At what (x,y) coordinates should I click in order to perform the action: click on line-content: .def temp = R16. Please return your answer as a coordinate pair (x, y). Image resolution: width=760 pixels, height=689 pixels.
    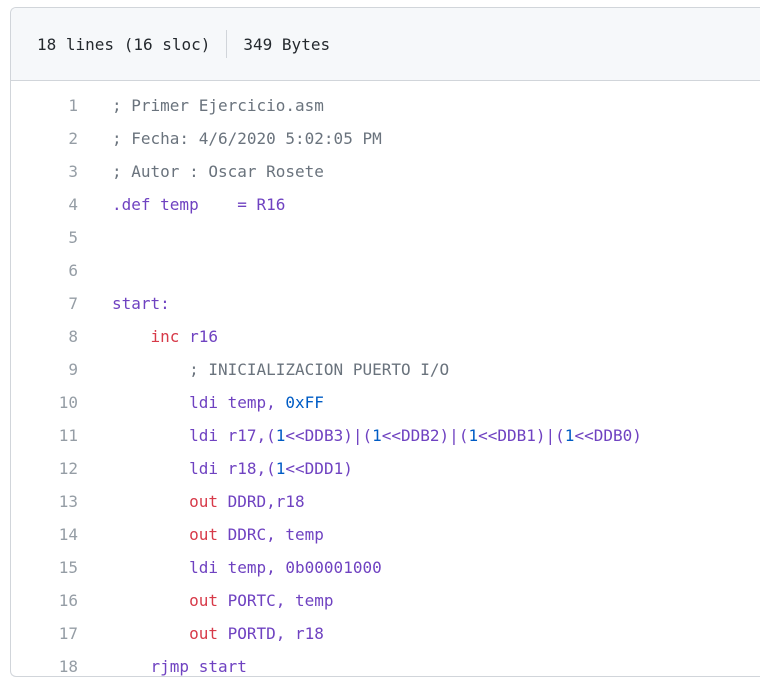
    Looking at the image, I should click on (198, 204).